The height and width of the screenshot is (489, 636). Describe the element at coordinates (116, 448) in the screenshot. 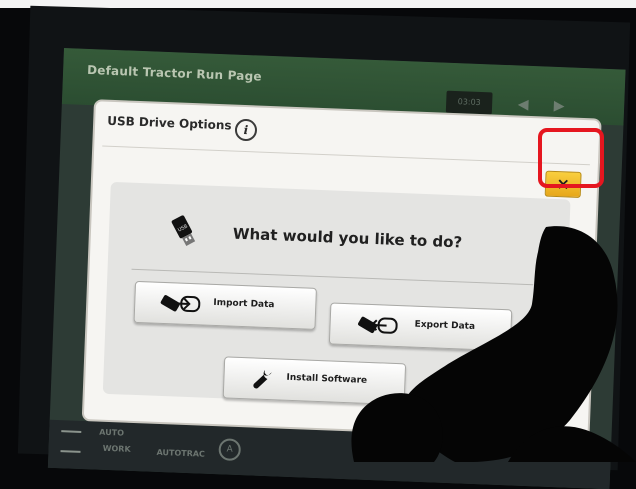

I see `work-label: WORK` at that location.